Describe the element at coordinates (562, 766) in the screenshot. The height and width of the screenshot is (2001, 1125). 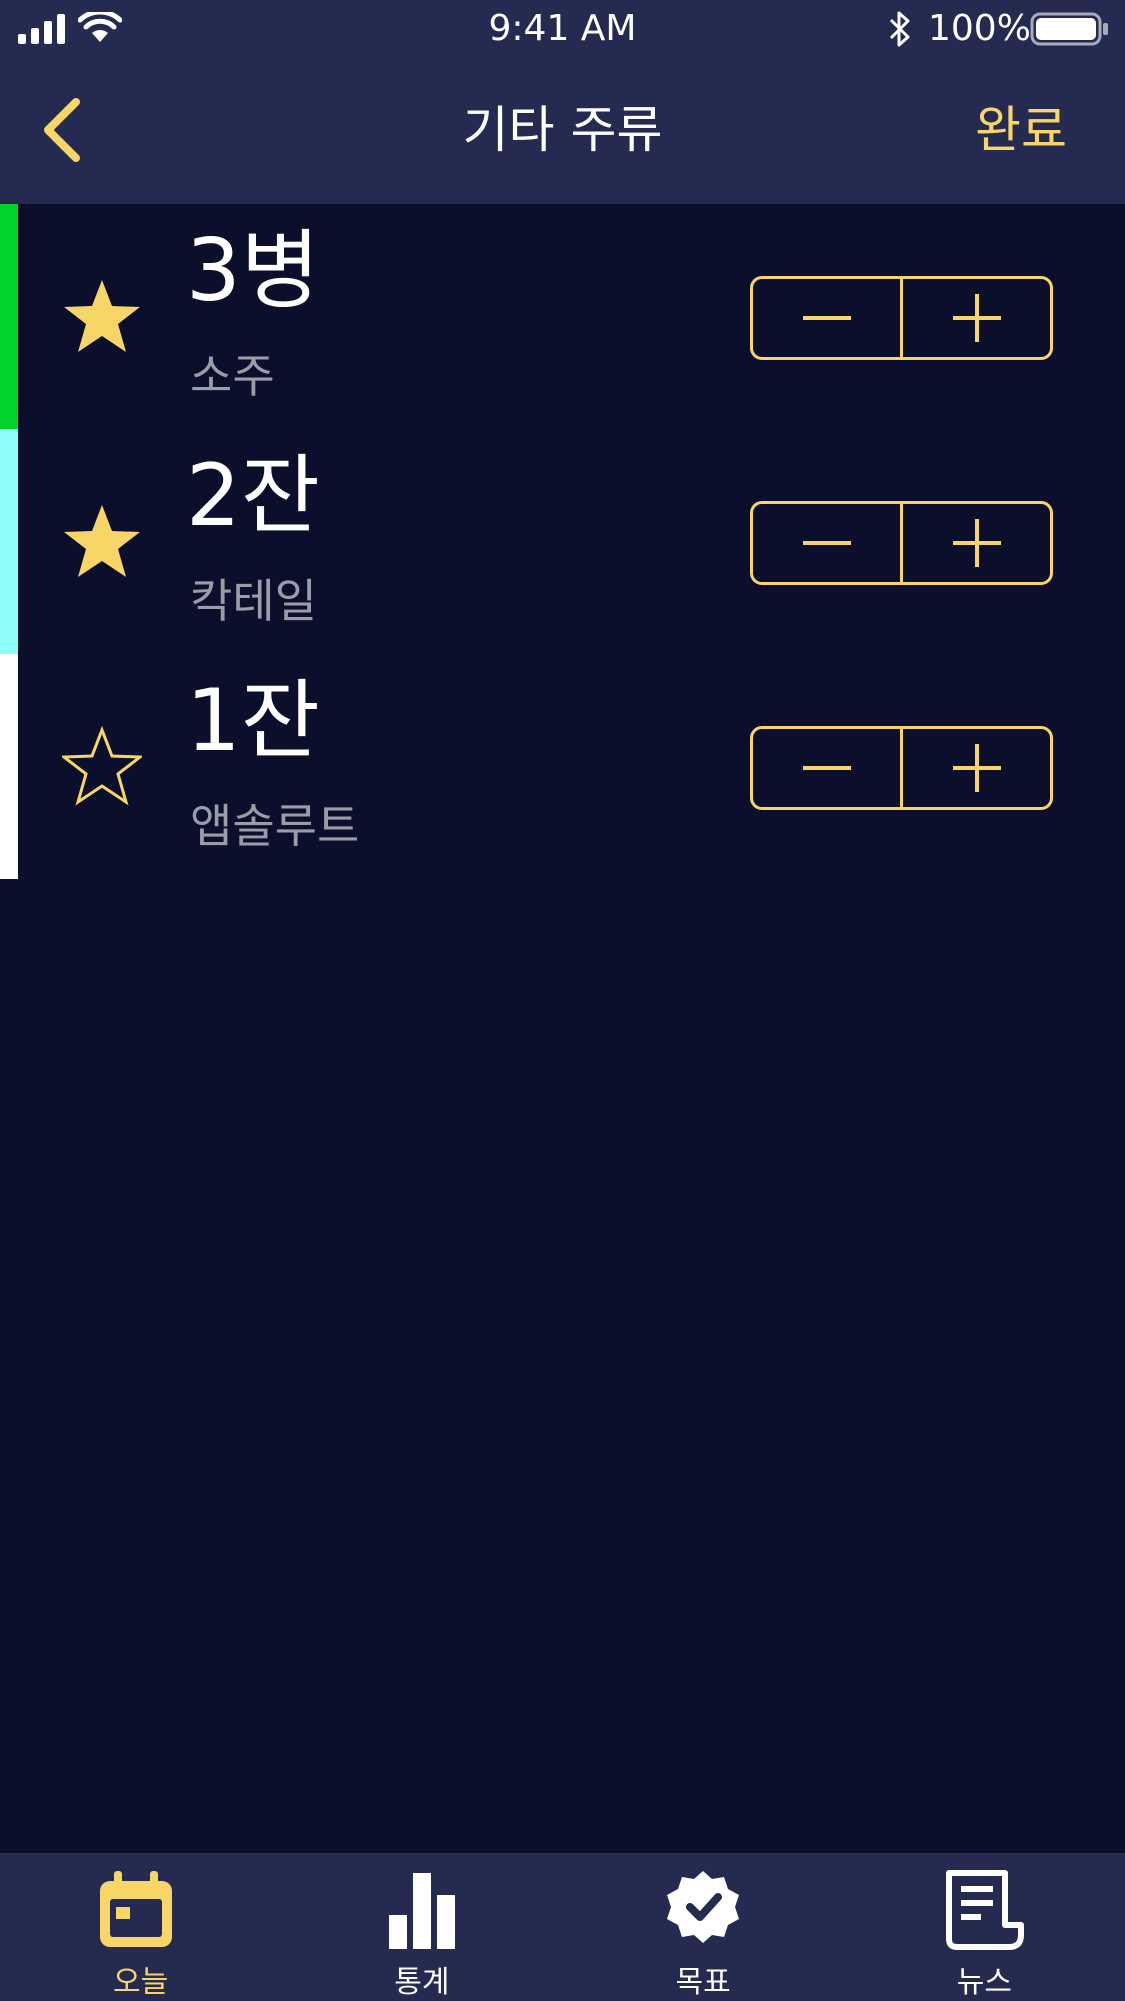
I see `list-item: 1잔 앱솔루트` at that location.